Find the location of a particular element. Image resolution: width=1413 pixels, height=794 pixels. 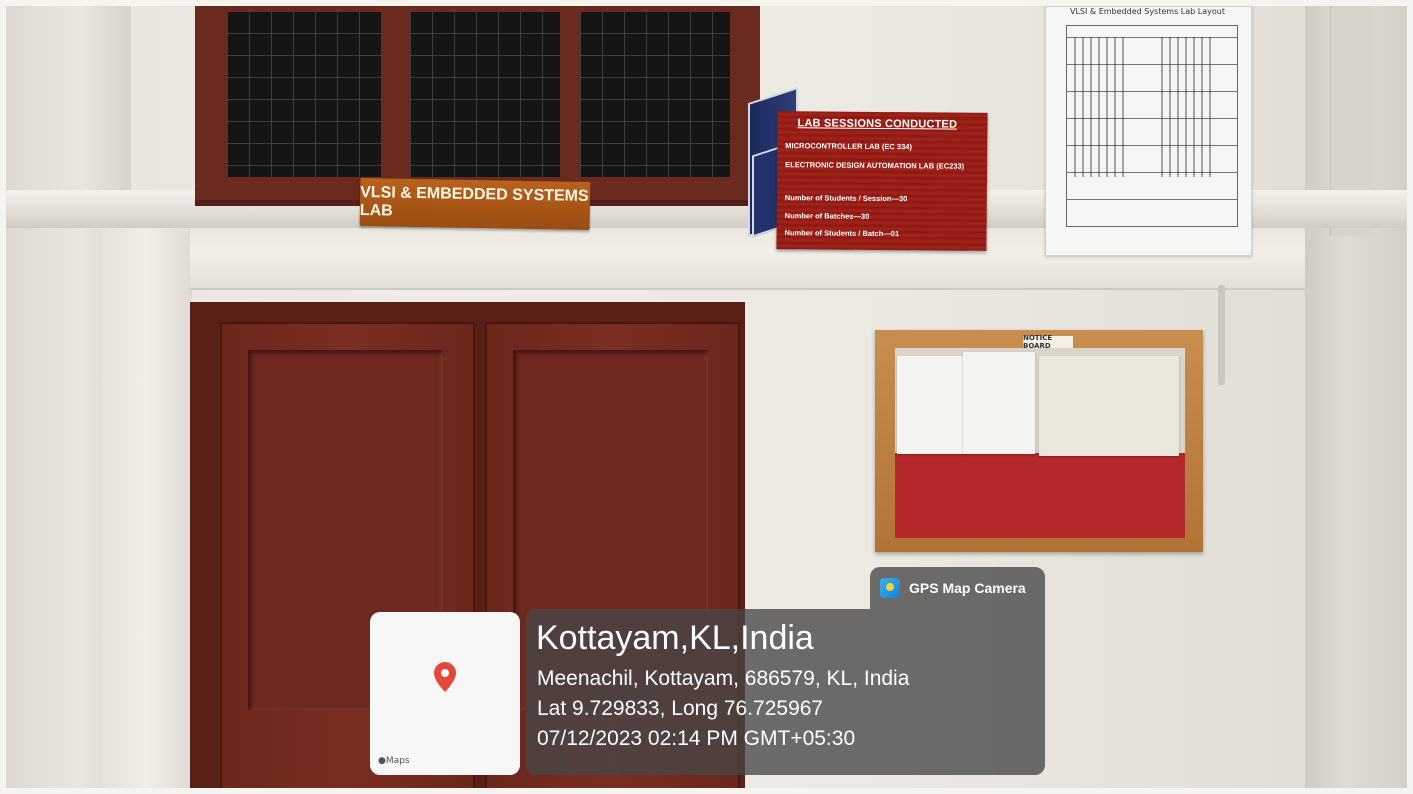

sessions-line: ELECTRONIC DESIGN AUTOMATION LAB (EC233) is located at coordinates (875, 165).